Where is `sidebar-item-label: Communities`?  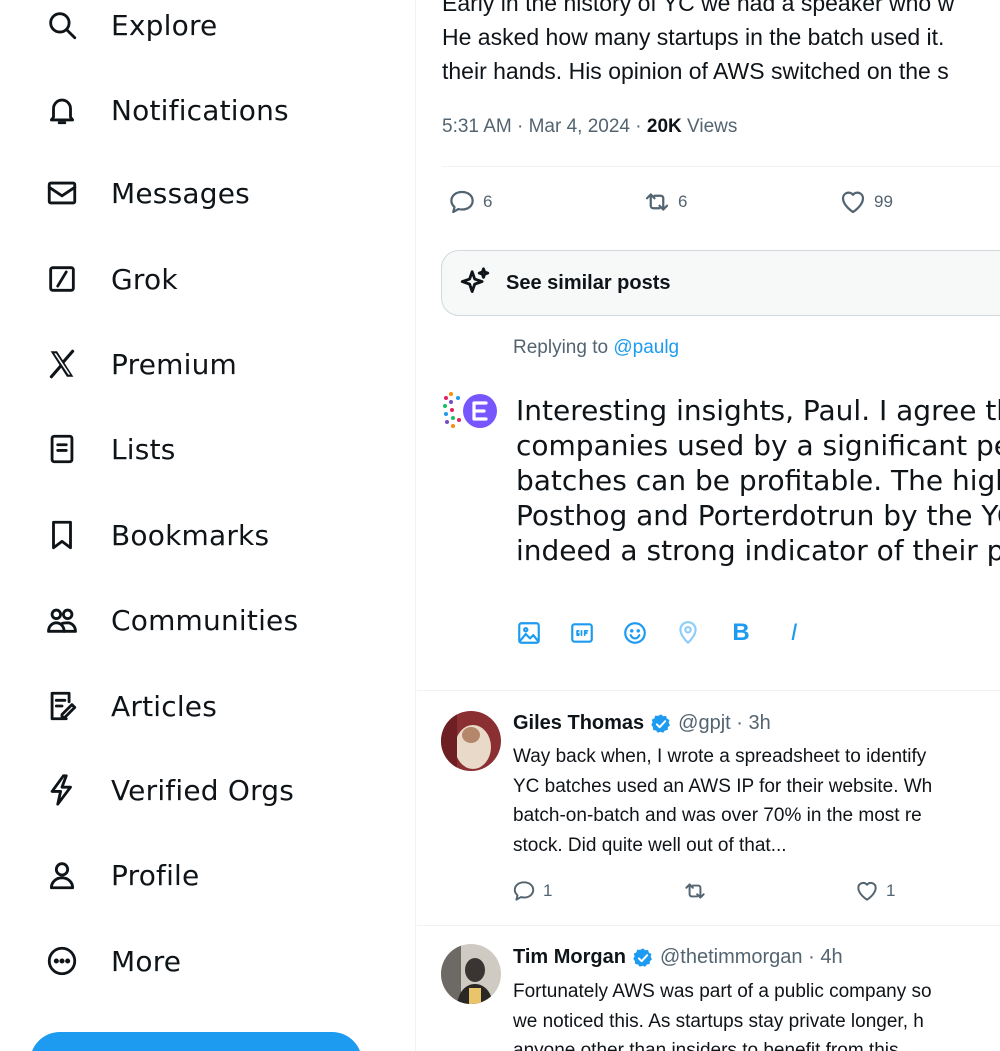 sidebar-item-label: Communities is located at coordinates (205, 620).